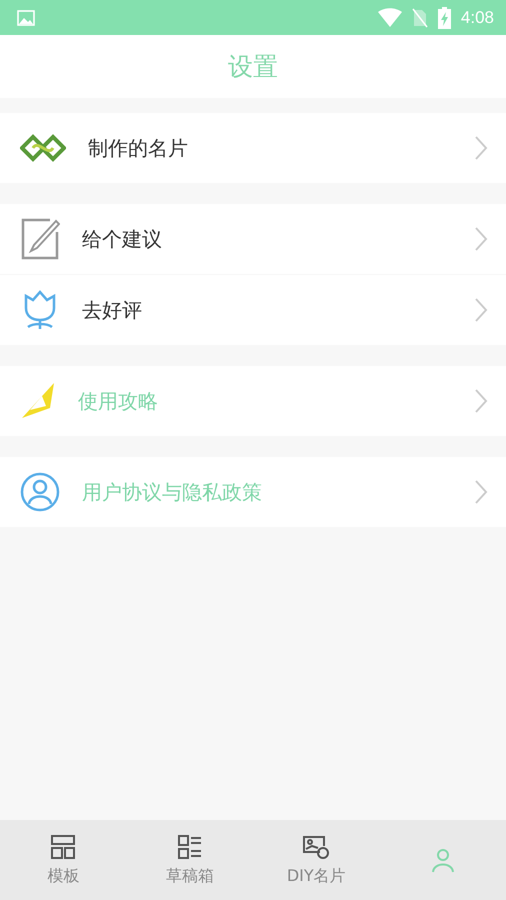 Image resolution: width=506 pixels, height=900 pixels. I want to click on status-time: 4:08, so click(477, 18).